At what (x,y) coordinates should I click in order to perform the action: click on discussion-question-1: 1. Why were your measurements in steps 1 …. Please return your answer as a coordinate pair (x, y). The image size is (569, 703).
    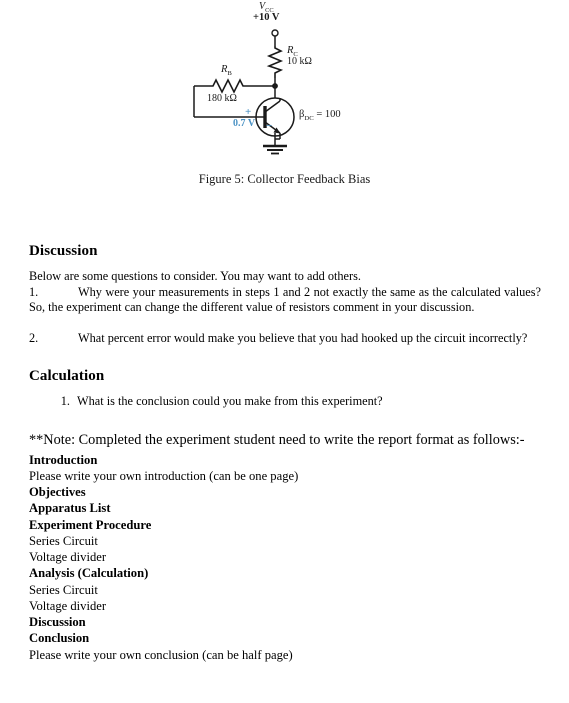
    Looking at the image, I should click on (285, 300).